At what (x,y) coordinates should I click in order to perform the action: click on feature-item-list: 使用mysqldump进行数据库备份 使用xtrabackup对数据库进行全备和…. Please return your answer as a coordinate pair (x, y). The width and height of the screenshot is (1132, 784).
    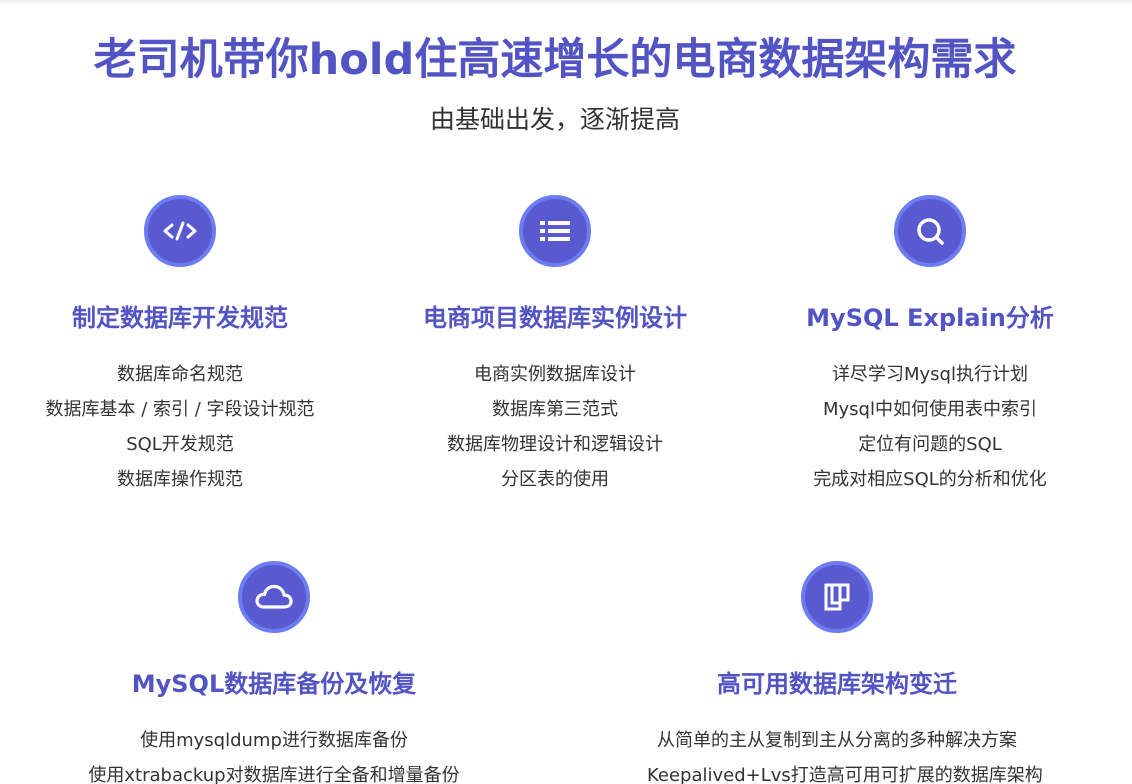
    Looking at the image, I should click on (274, 753).